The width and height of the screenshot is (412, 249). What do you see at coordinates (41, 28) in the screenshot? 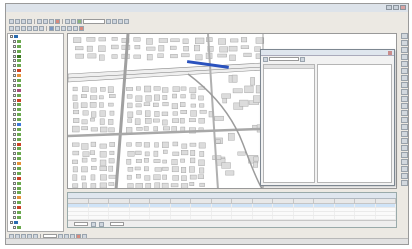
I see `forward-extent-icon` at bounding box center [41, 28].